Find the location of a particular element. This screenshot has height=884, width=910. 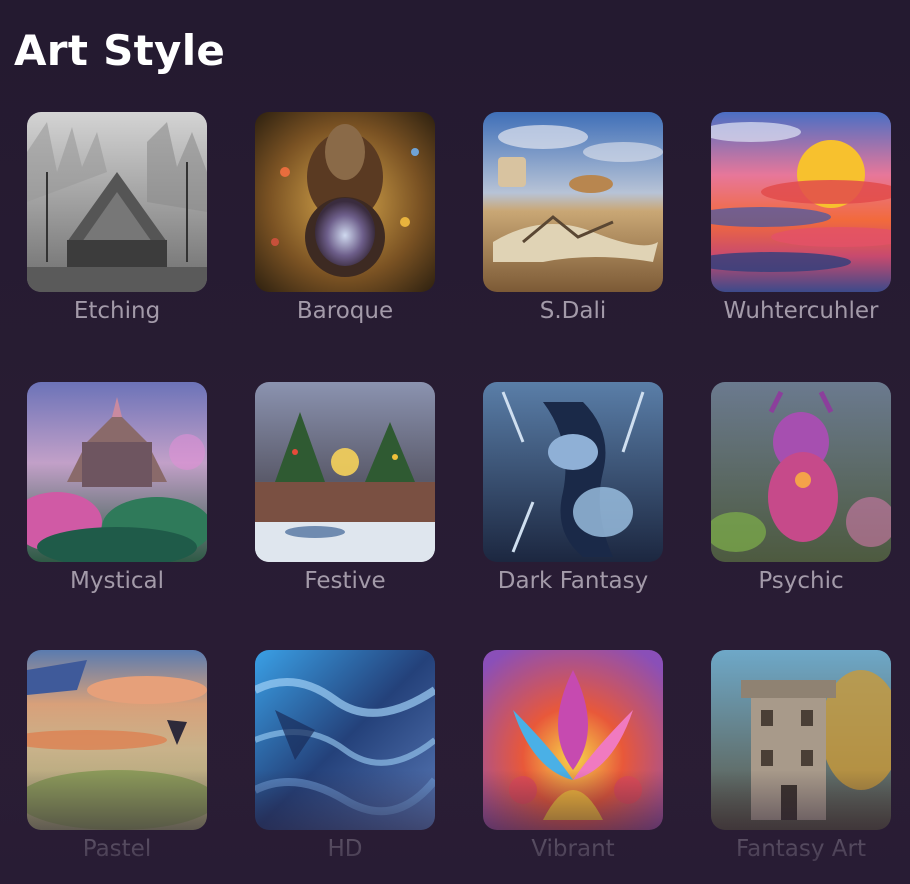

etching-thumbnail is located at coordinates (117, 202).